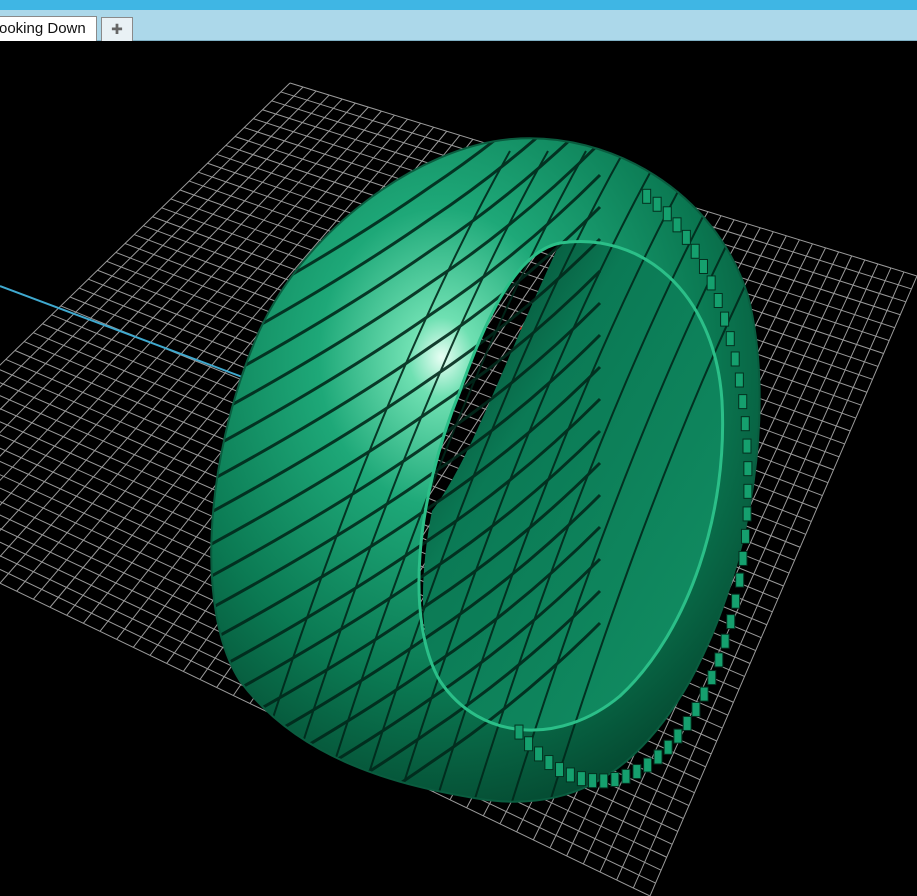 This screenshot has width=917, height=896. I want to click on add-tab-button: ✚, so click(117, 29).